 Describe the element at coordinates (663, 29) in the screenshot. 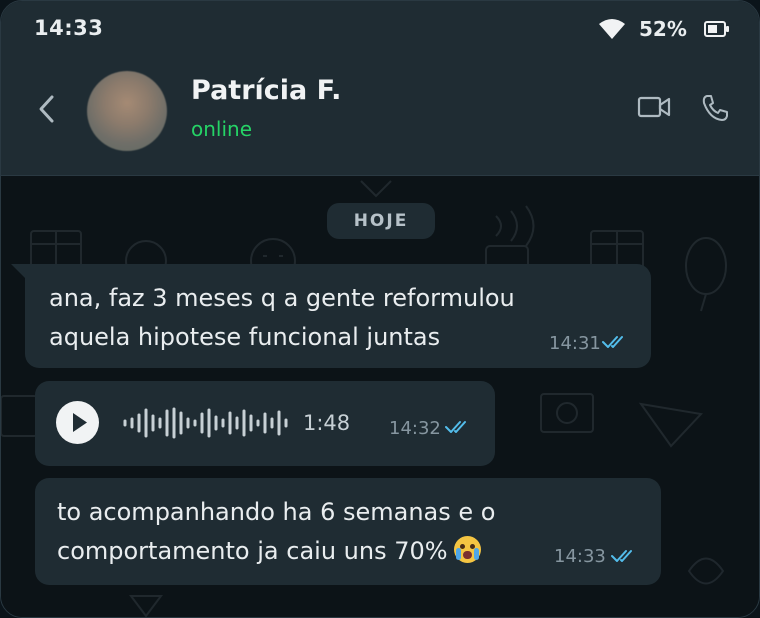

I see `battery-percent: 52%` at that location.